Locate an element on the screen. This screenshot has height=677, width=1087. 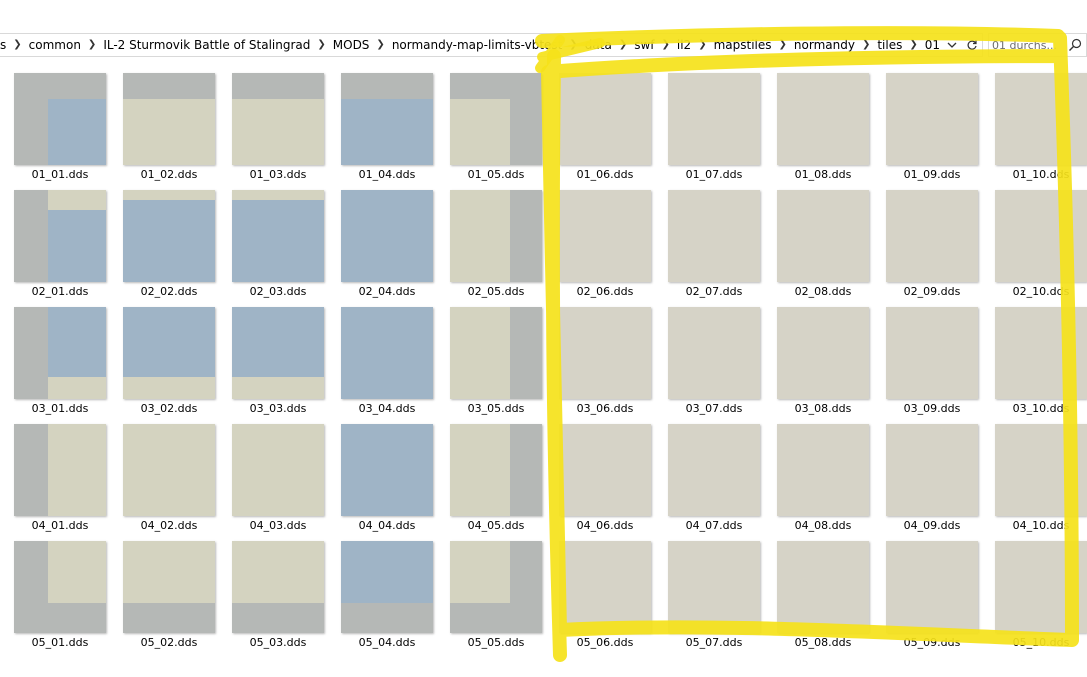
file-name: 05_03.dds is located at coordinates (278, 642).